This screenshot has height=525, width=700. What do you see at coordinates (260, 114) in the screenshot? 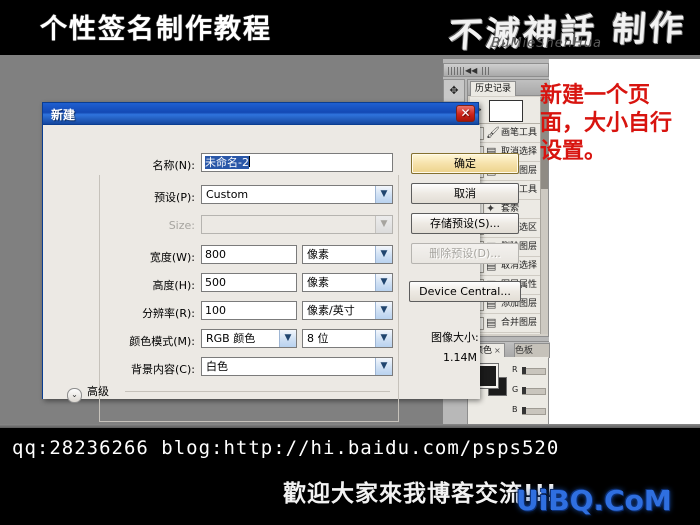
I see `dialog-titlebar: 新建 ✕` at bounding box center [260, 114].